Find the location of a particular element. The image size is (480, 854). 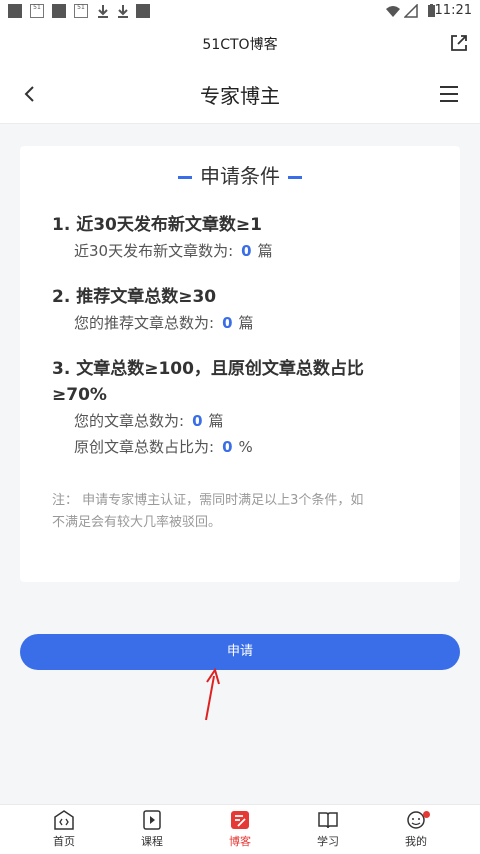

tab-label: 我的 is located at coordinates (416, 841).